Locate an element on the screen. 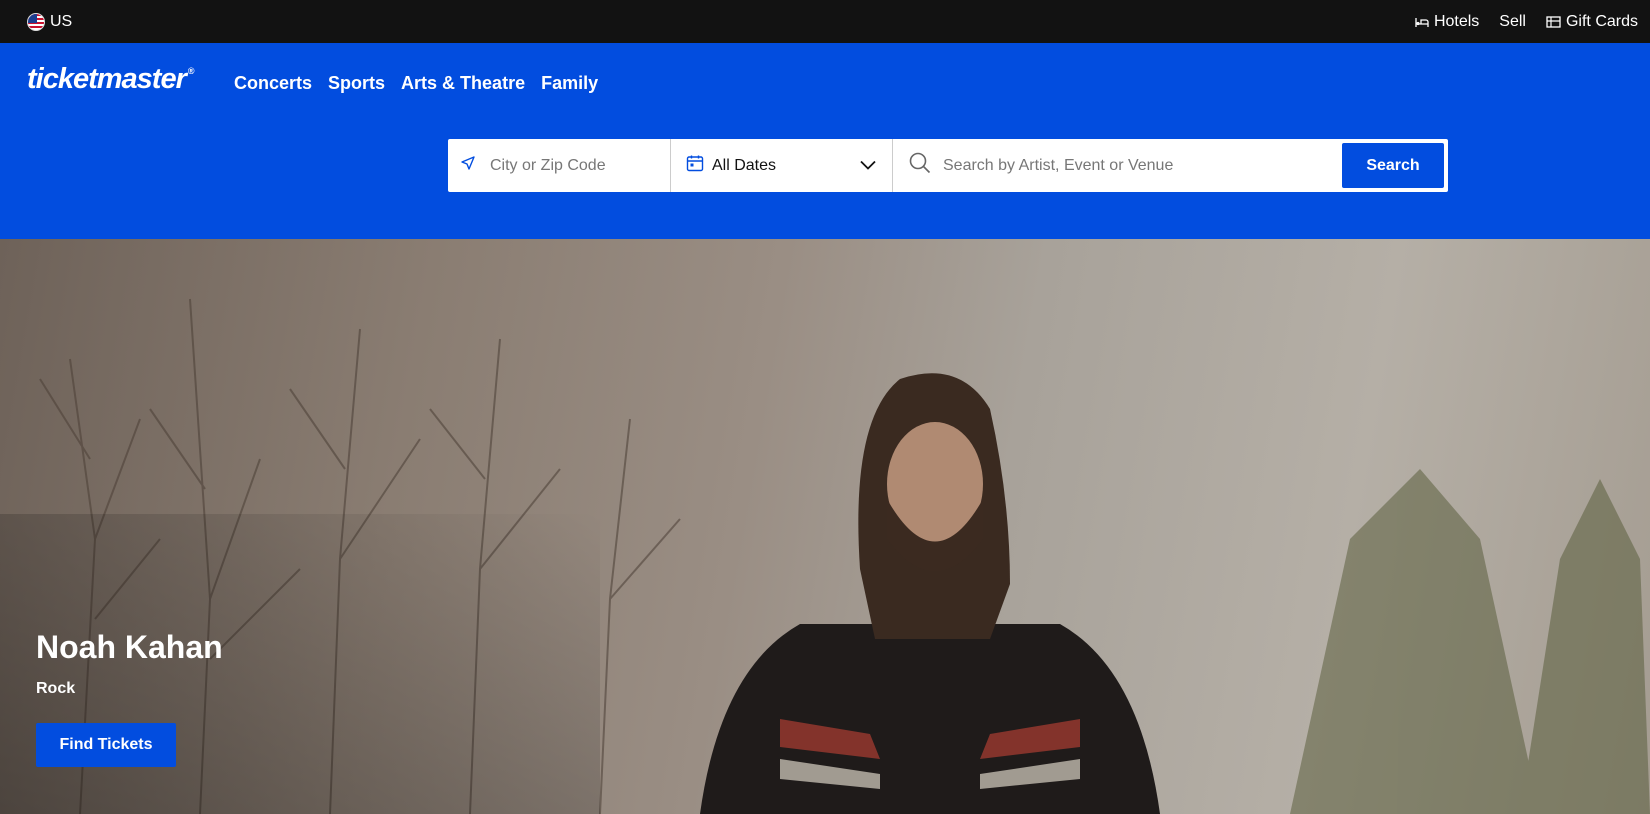 This screenshot has height=814, width=1650. query-segment is located at coordinates (1117, 165).